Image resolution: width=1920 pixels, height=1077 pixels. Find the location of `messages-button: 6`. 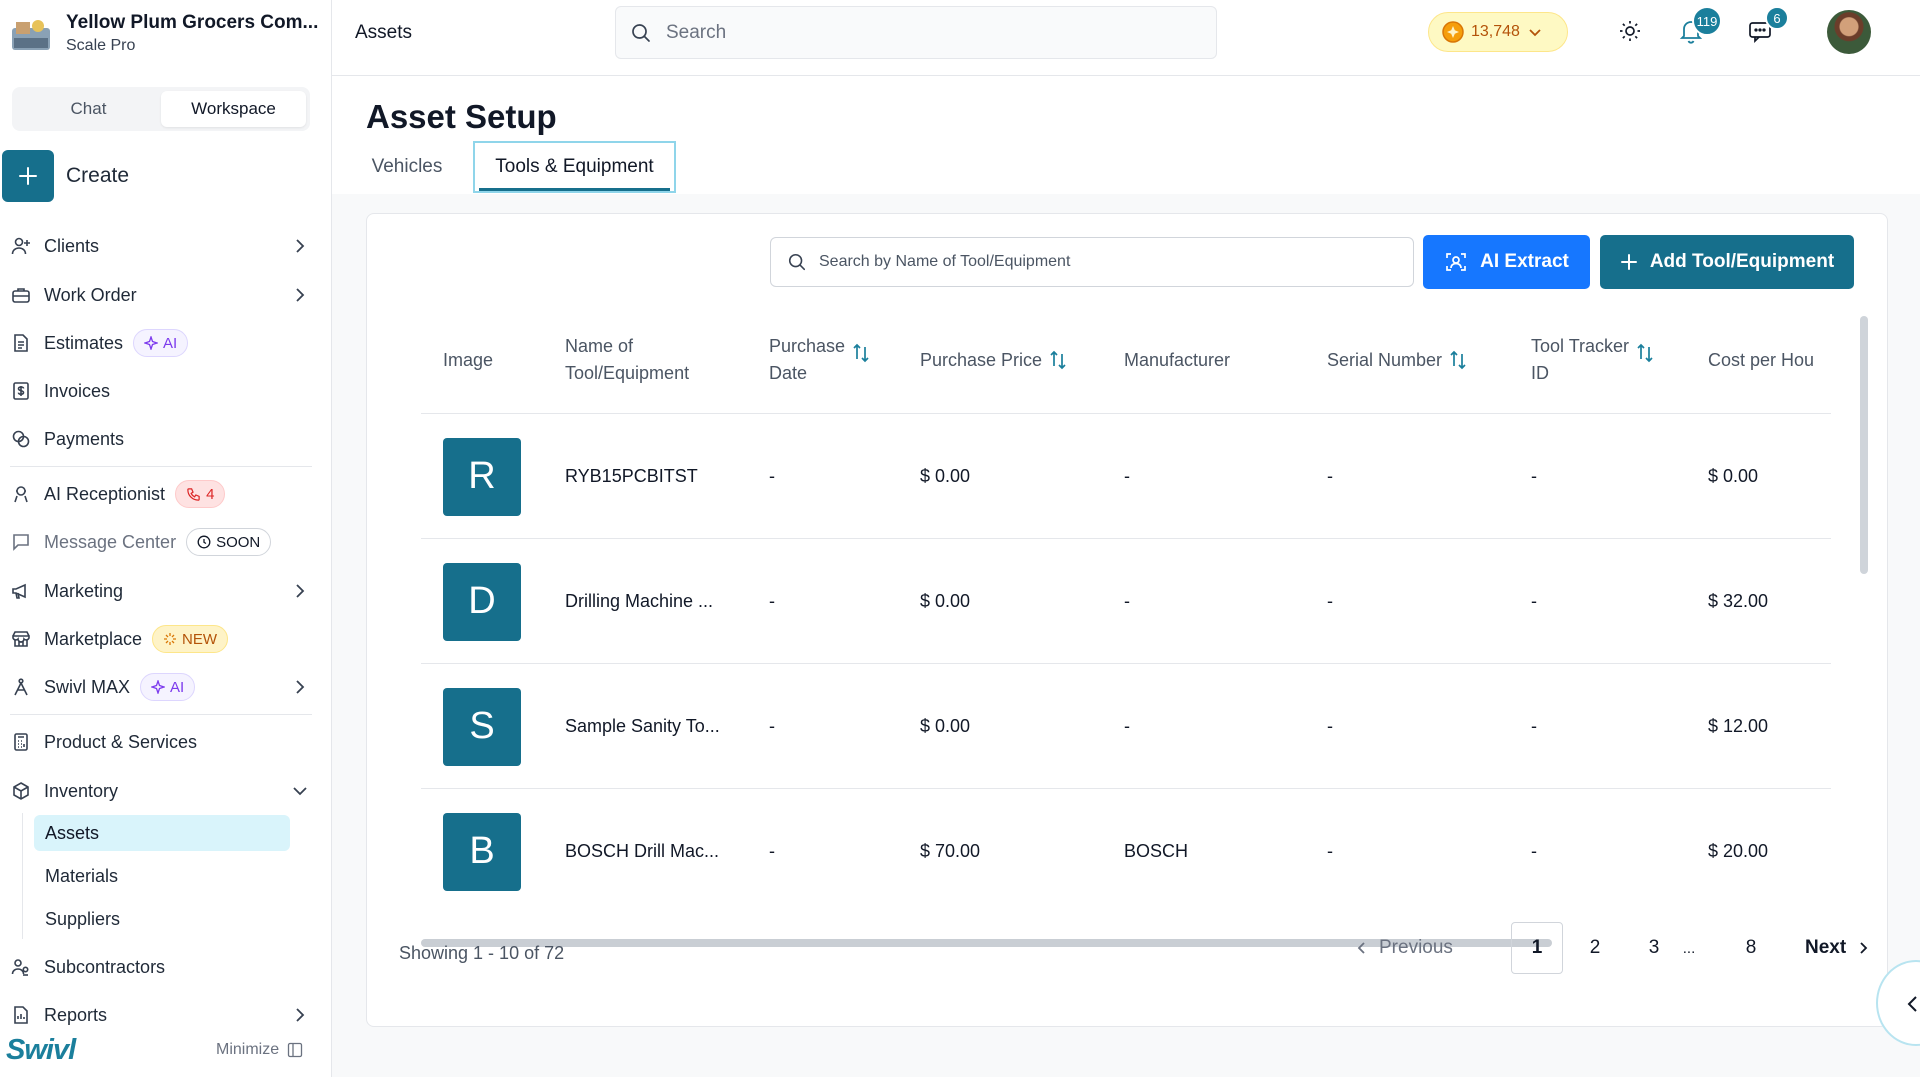

messages-button: 6 is located at coordinates (1767, 26).